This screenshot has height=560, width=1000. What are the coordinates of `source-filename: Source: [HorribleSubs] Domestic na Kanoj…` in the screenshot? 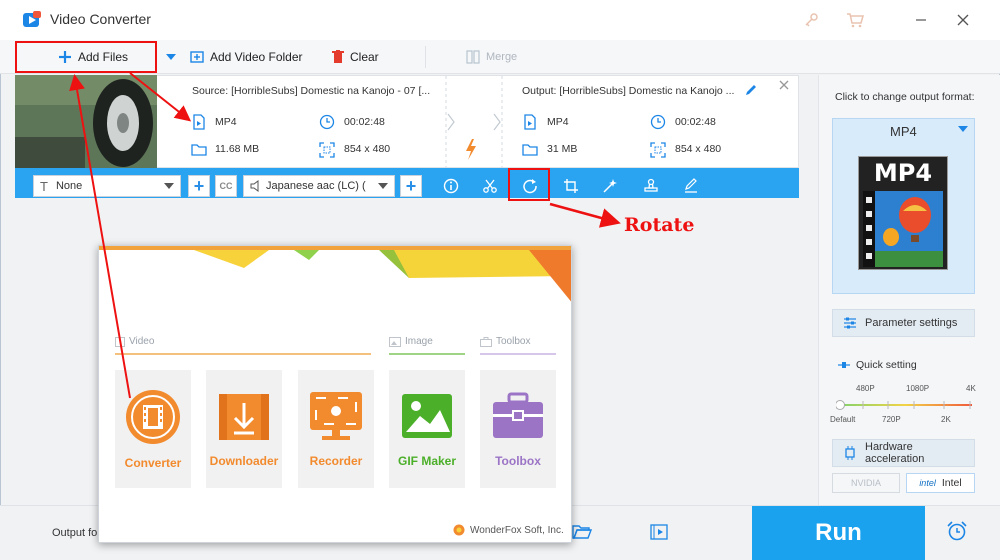 It's located at (311, 91).